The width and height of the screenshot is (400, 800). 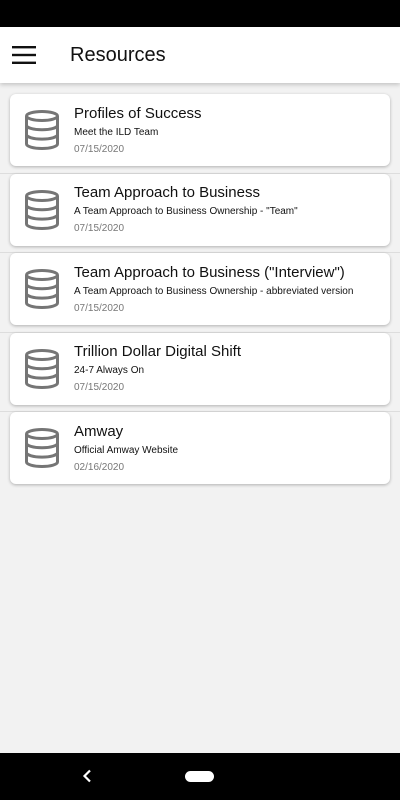 What do you see at coordinates (157, 351) in the screenshot?
I see `resource-title: Trillion Dollar Digital Shift` at bounding box center [157, 351].